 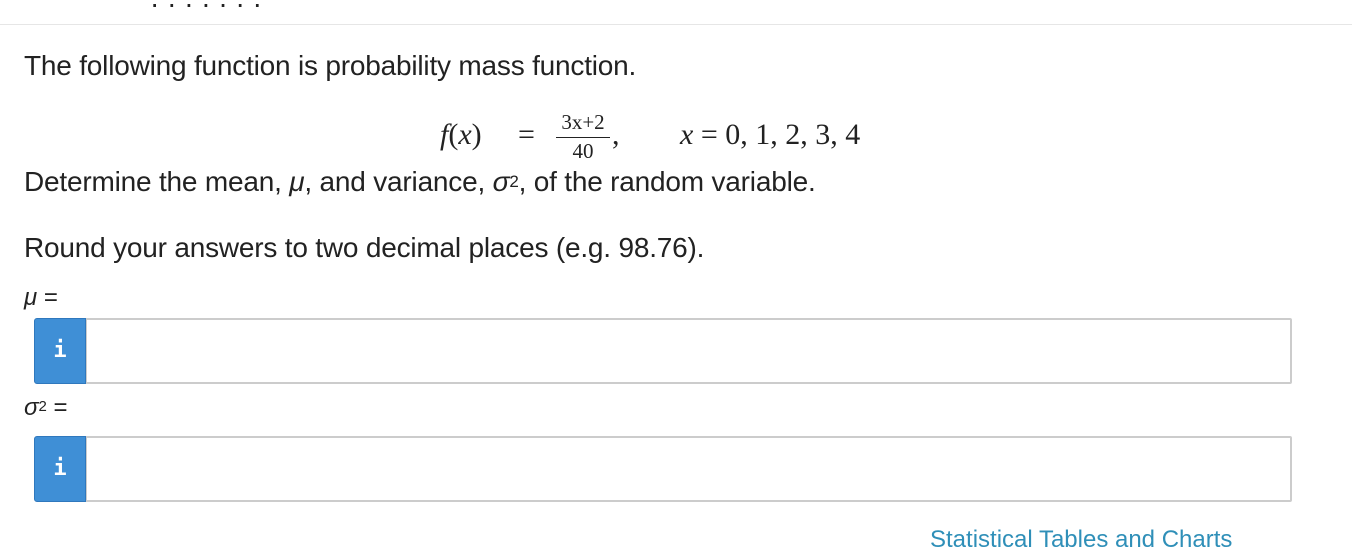 What do you see at coordinates (297, 181) in the screenshot?
I see `mu-symbol: μ` at bounding box center [297, 181].